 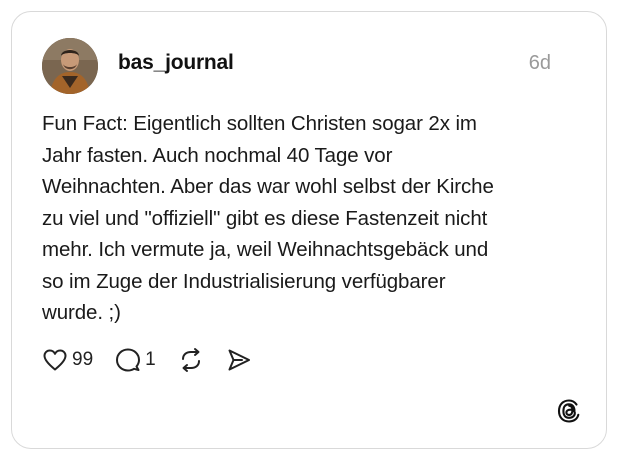 What do you see at coordinates (128, 360) in the screenshot?
I see `comment-bubble-icon` at bounding box center [128, 360].